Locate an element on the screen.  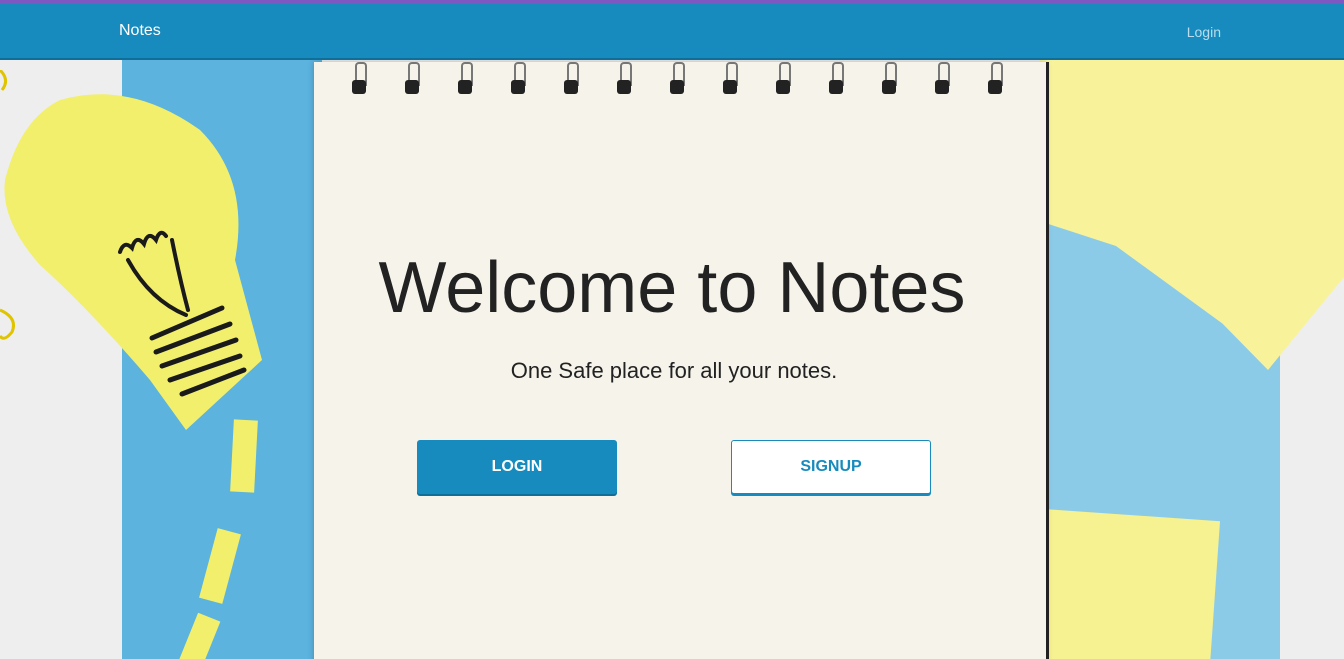
page-title: Welcome to Notes is located at coordinates (672, 288).